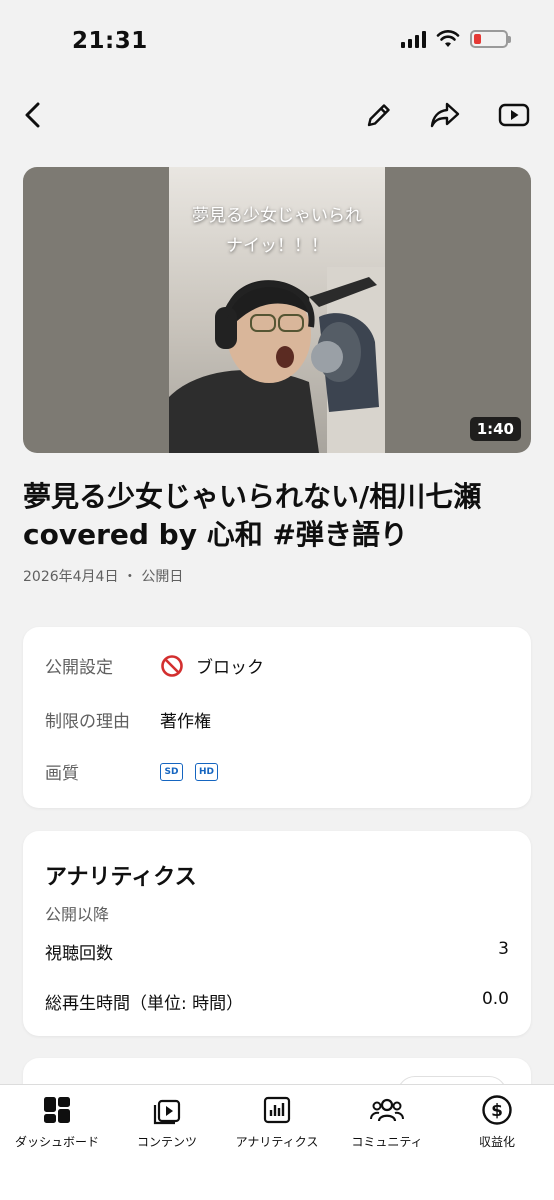 The height and width of the screenshot is (1200, 554). Describe the element at coordinates (277, 116) in the screenshot. I see `top-app-bar` at that location.